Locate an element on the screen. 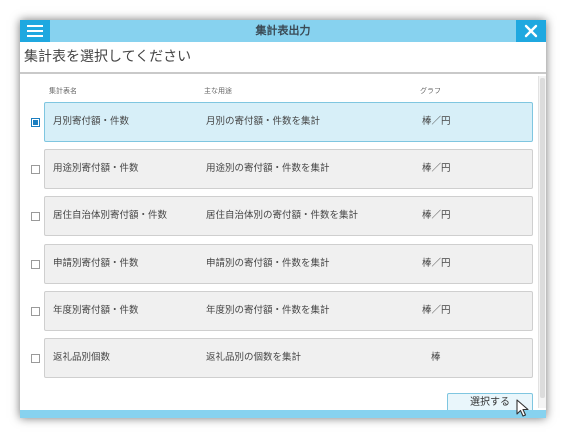  report-name: 月別寄付額・件数 is located at coordinates (91, 121).